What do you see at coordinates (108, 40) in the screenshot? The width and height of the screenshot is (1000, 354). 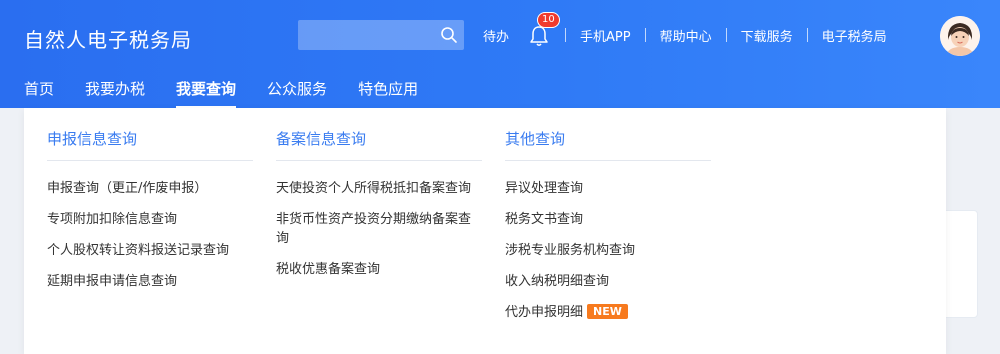 I see `site-title: 自然人电子税务局` at bounding box center [108, 40].